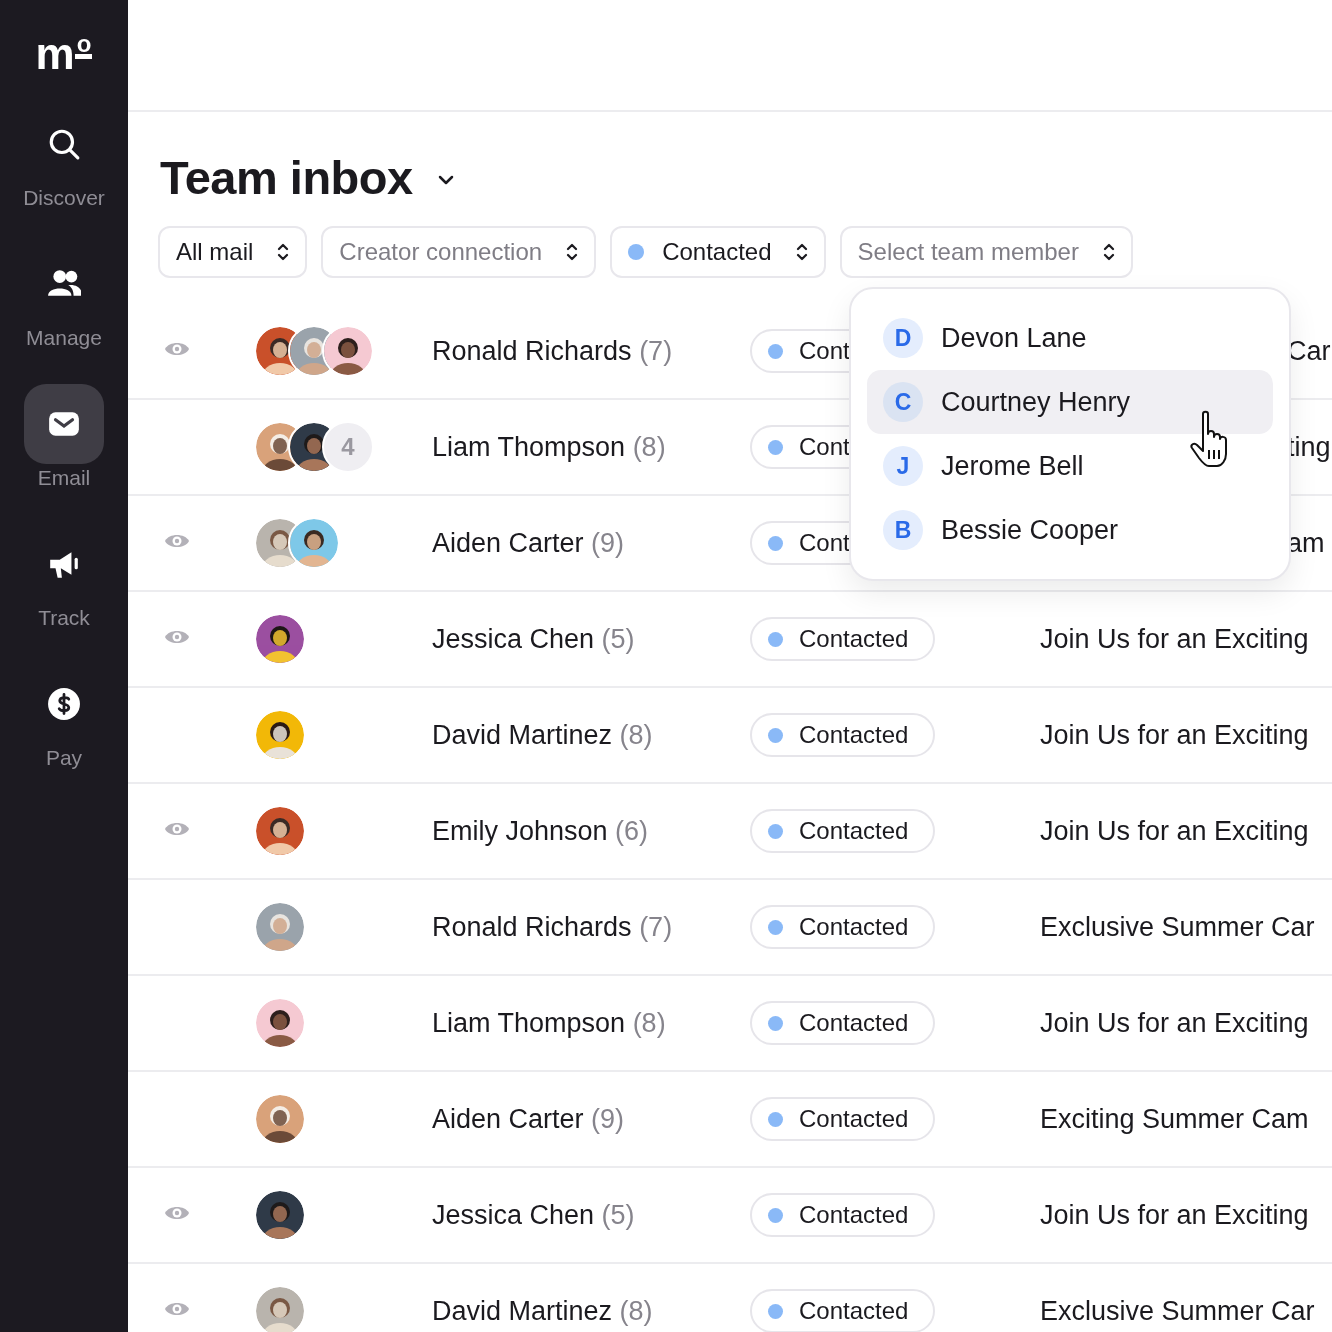  What do you see at coordinates (541, 831) in the screenshot?
I see `contact-name: Emily Johnson (6)` at bounding box center [541, 831].